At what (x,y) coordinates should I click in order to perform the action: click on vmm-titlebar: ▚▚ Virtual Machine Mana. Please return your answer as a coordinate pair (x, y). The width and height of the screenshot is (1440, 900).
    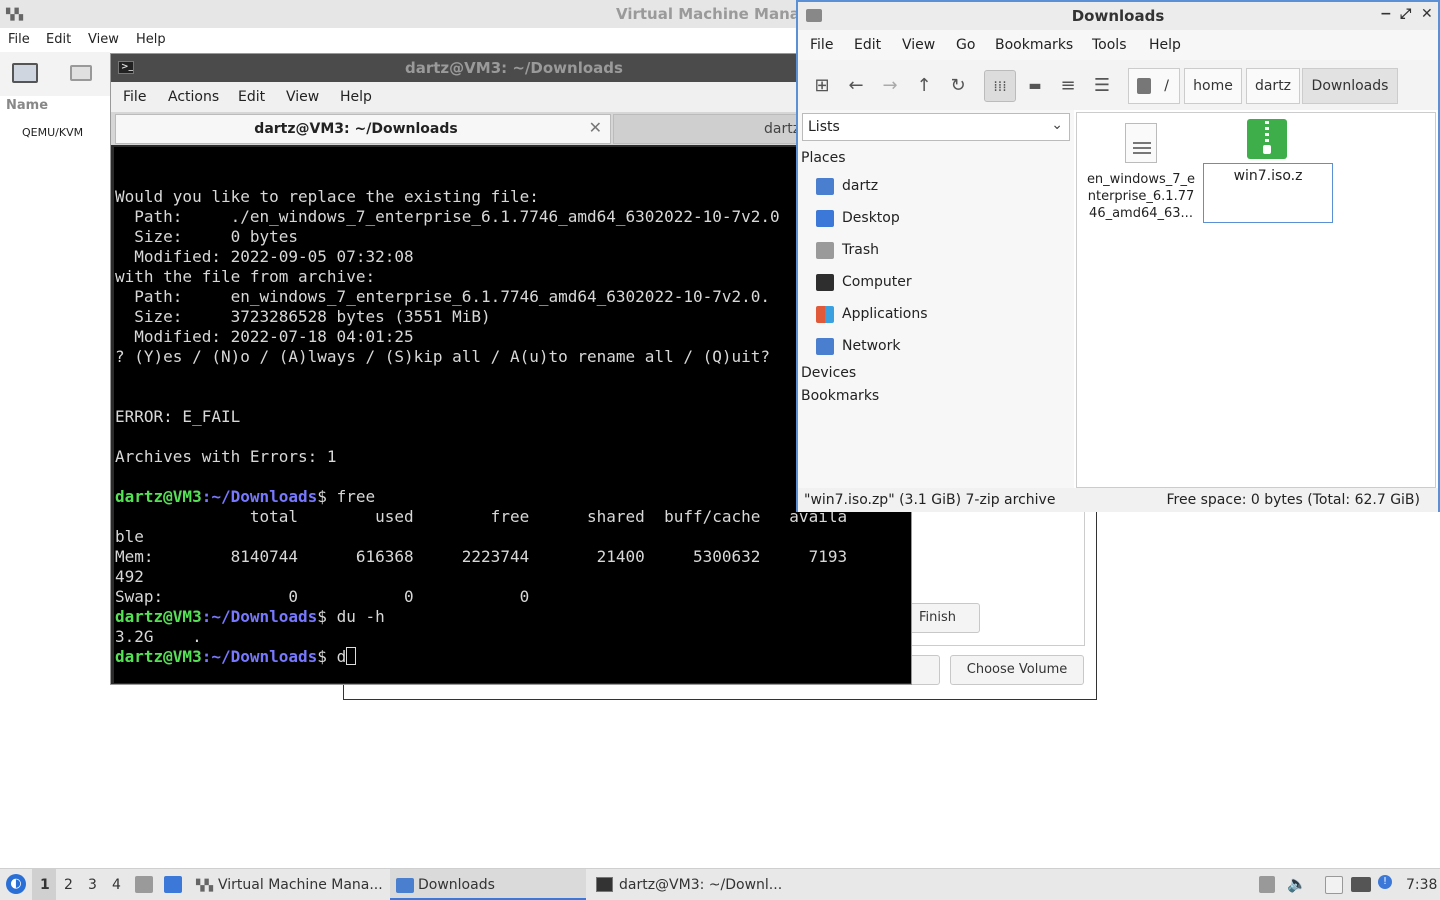
    Looking at the image, I should click on (400, 14).